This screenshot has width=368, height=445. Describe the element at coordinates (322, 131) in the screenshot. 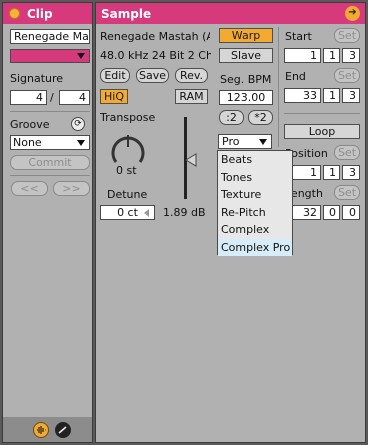

I see `loop-button: Loop` at that location.